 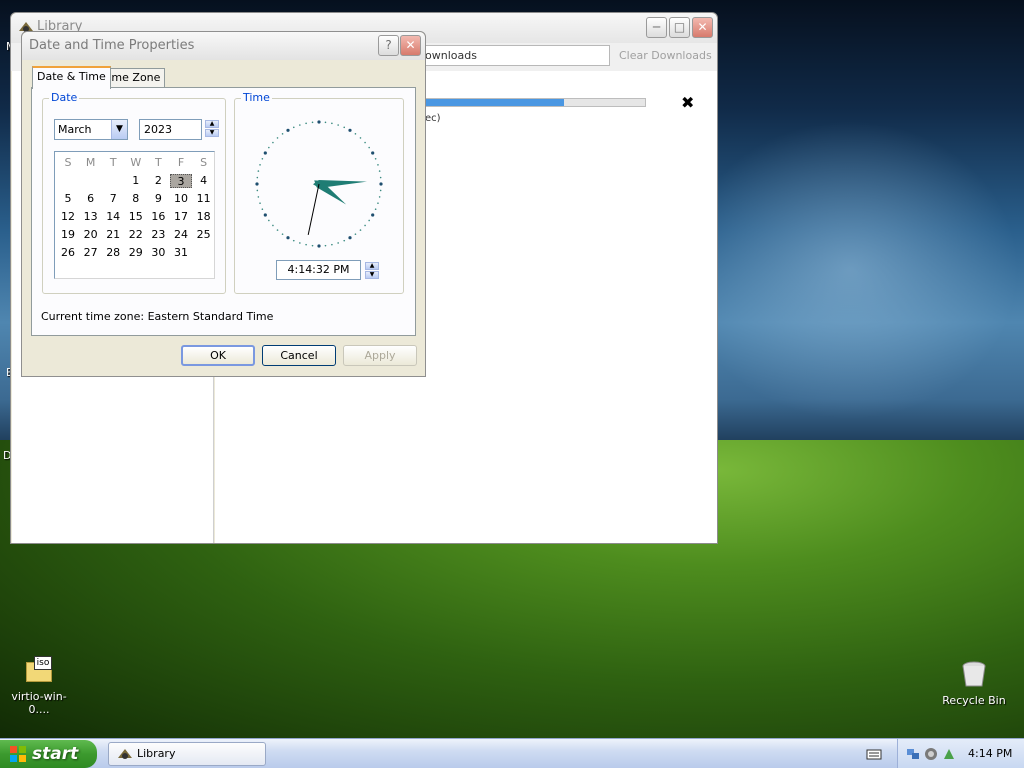 I want to click on desktop-icon-recycle-bin: Recycle Bin, so click(x=974, y=683).